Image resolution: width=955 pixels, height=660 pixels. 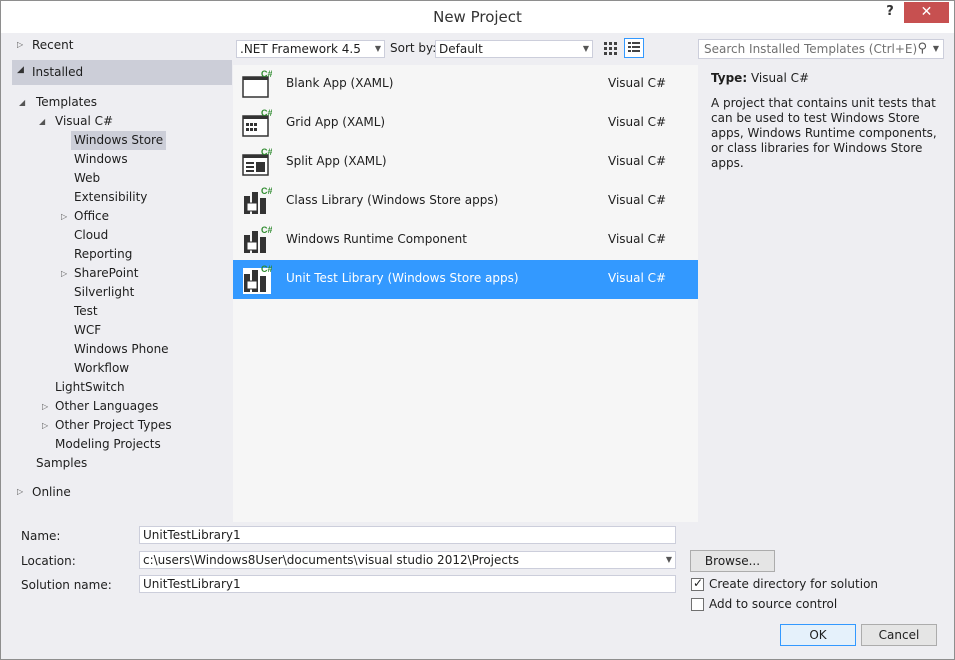 I want to click on search-templates-input: Search Installed Templates (Ctrl+E) ⚲ ▼, so click(x=821, y=49).